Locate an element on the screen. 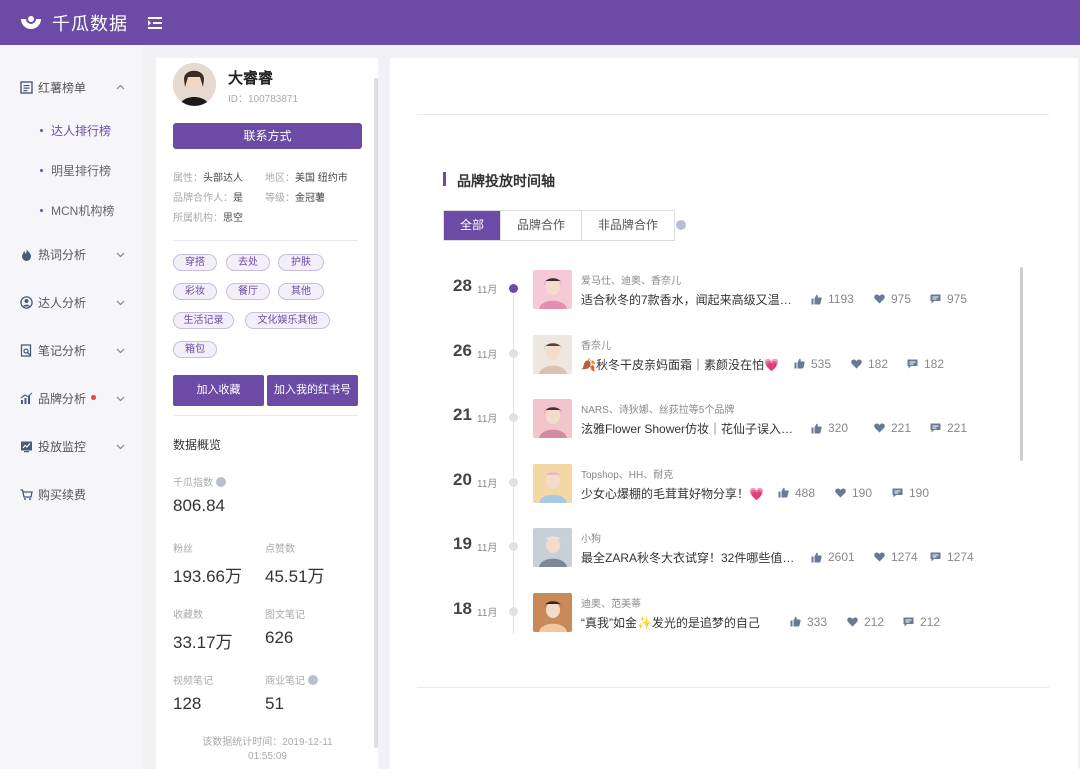 Image resolution: width=1080 pixels, height=769 pixels. sidebar-item-brand: 品牌分析 is located at coordinates (71, 398).